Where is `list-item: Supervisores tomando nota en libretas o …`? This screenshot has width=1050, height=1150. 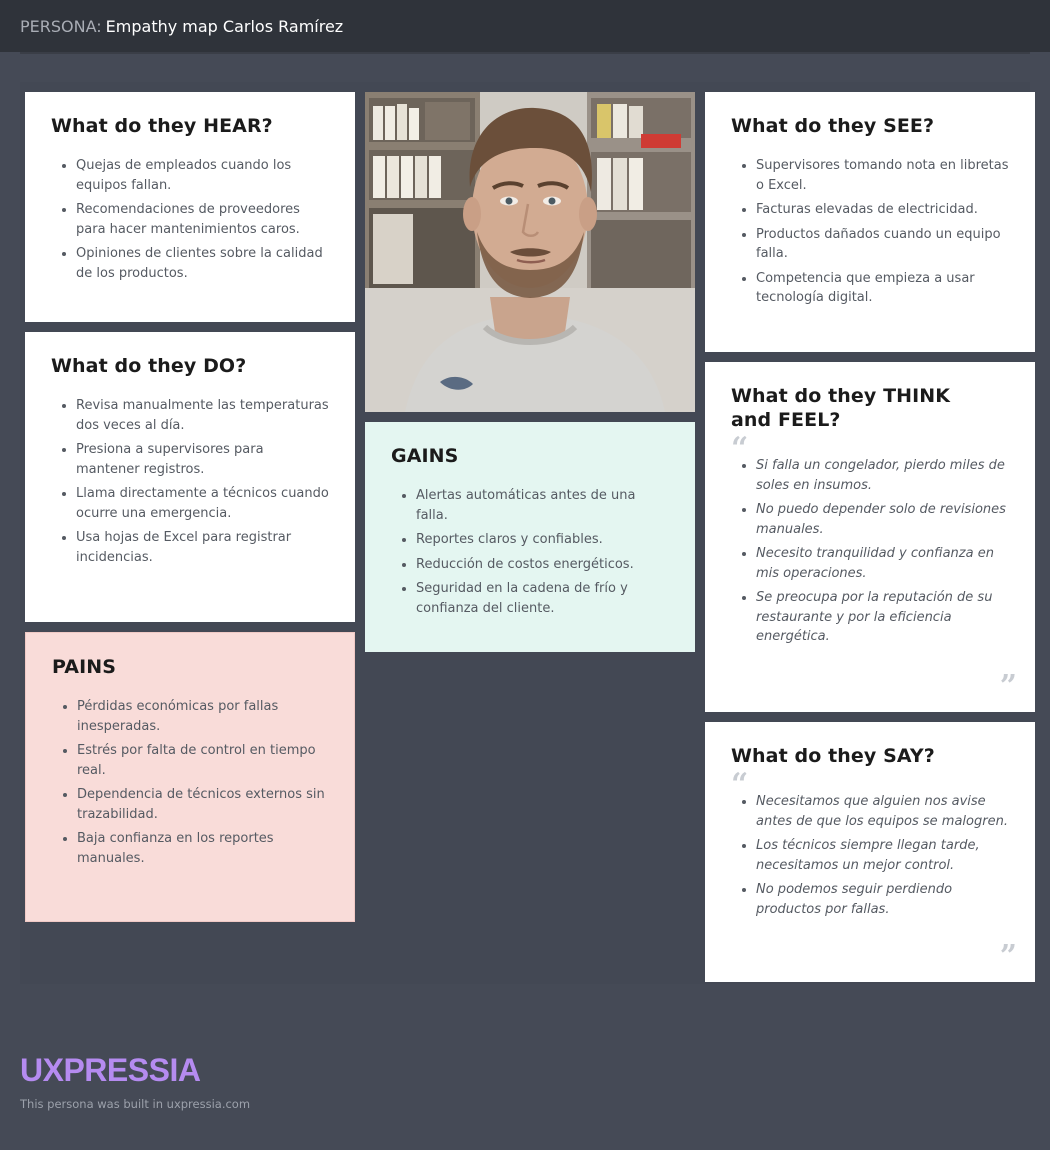 list-item: Supervisores tomando nota en libretas o … is located at coordinates (882, 175).